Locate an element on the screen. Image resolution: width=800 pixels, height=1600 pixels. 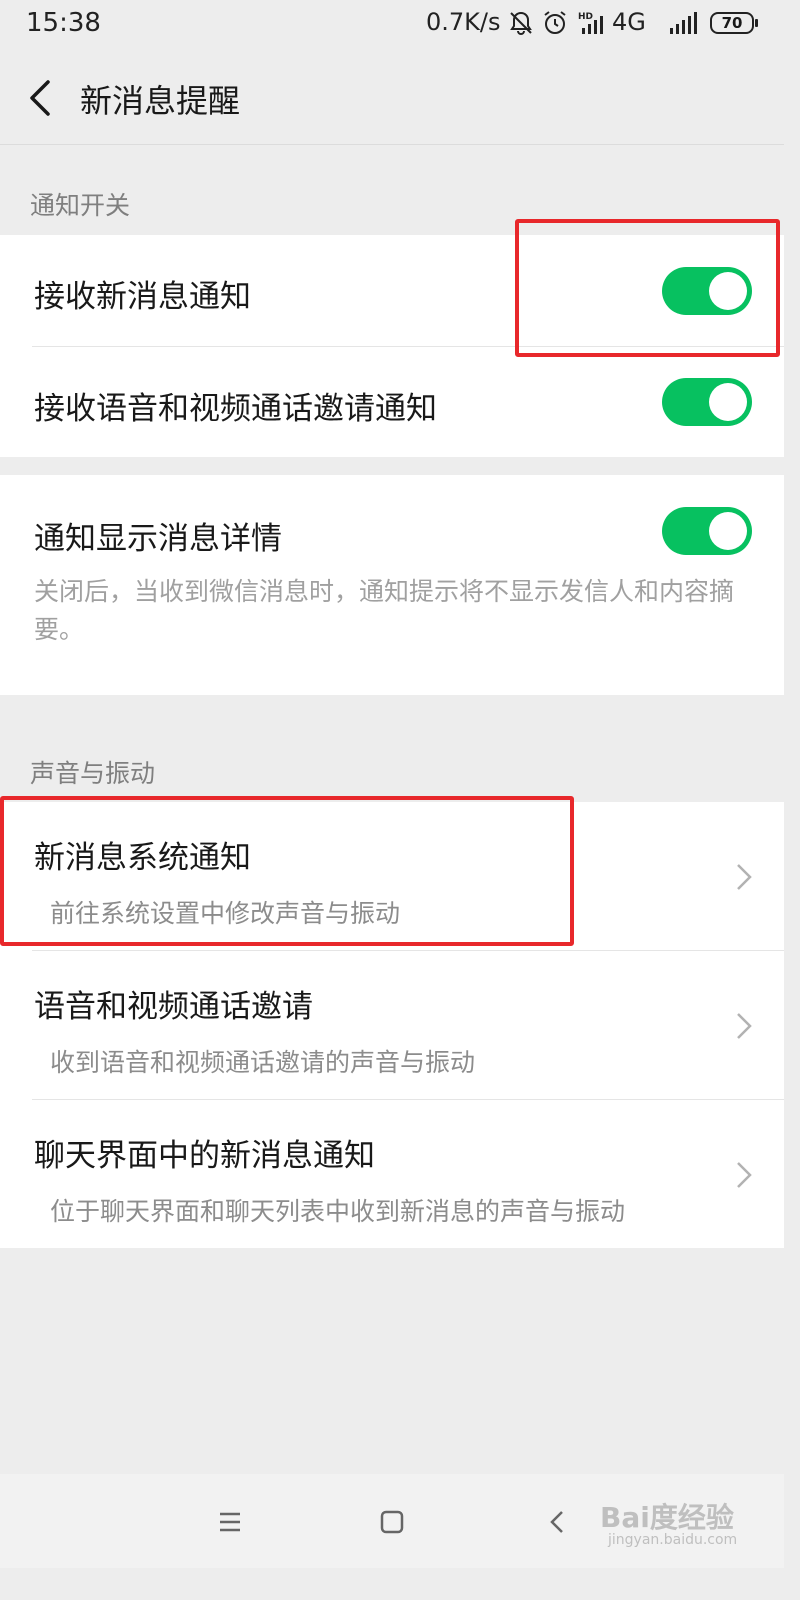
mute-bell-icon is located at coordinates (521, 23).